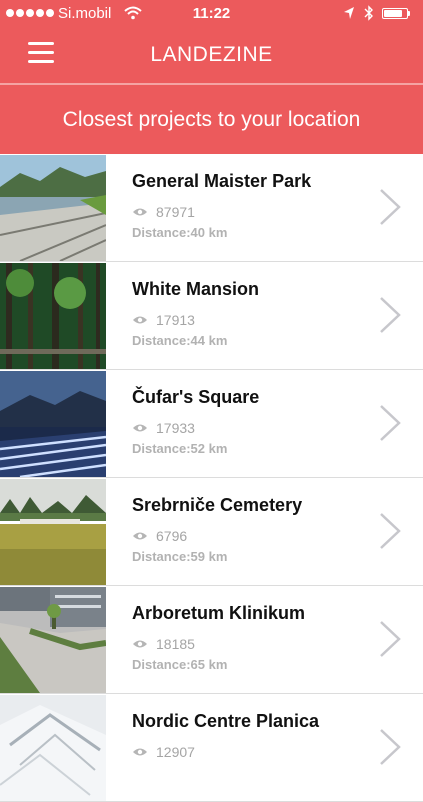 Image resolution: width=423 pixels, height=802 pixels. Describe the element at coordinates (180, 556) in the screenshot. I see `project-distance: Distance:59 km` at that location.